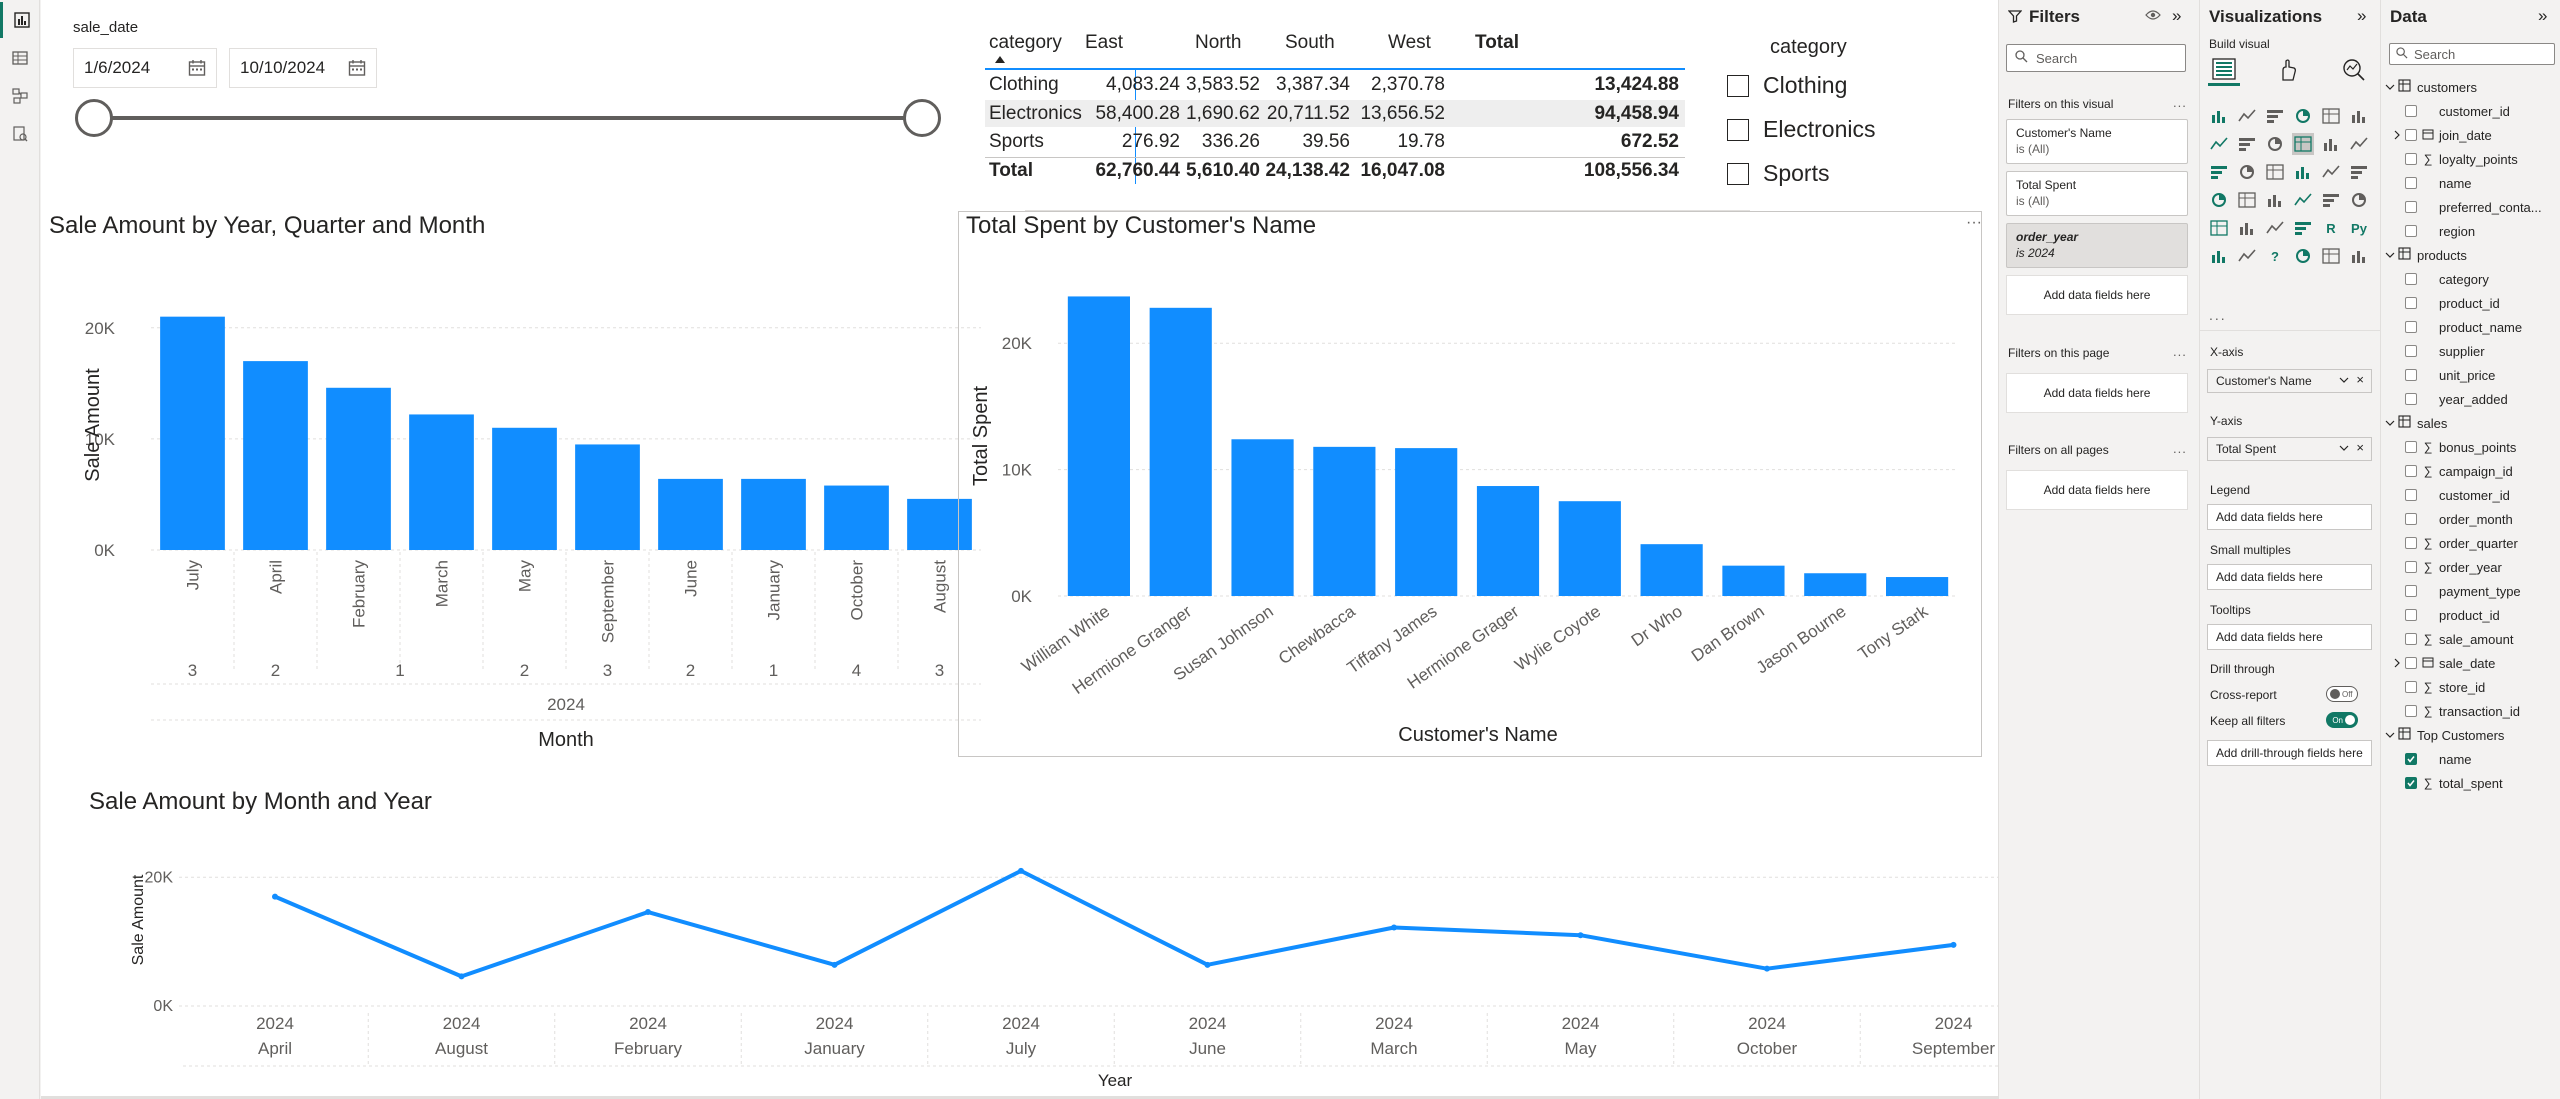 The height and width of the screenshot is (1099, 2560). What do you see at coordinates (2342, 694) in the screenshot?
I see `cross-report-toggle: Off` at bounding box center [2342, 694].